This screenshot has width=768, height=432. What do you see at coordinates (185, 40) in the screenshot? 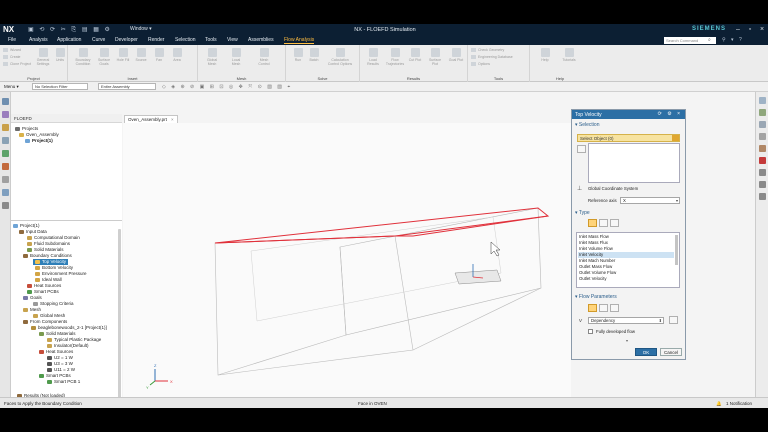
I see `menu-selection: Selection` at bounding box center [185, 40].